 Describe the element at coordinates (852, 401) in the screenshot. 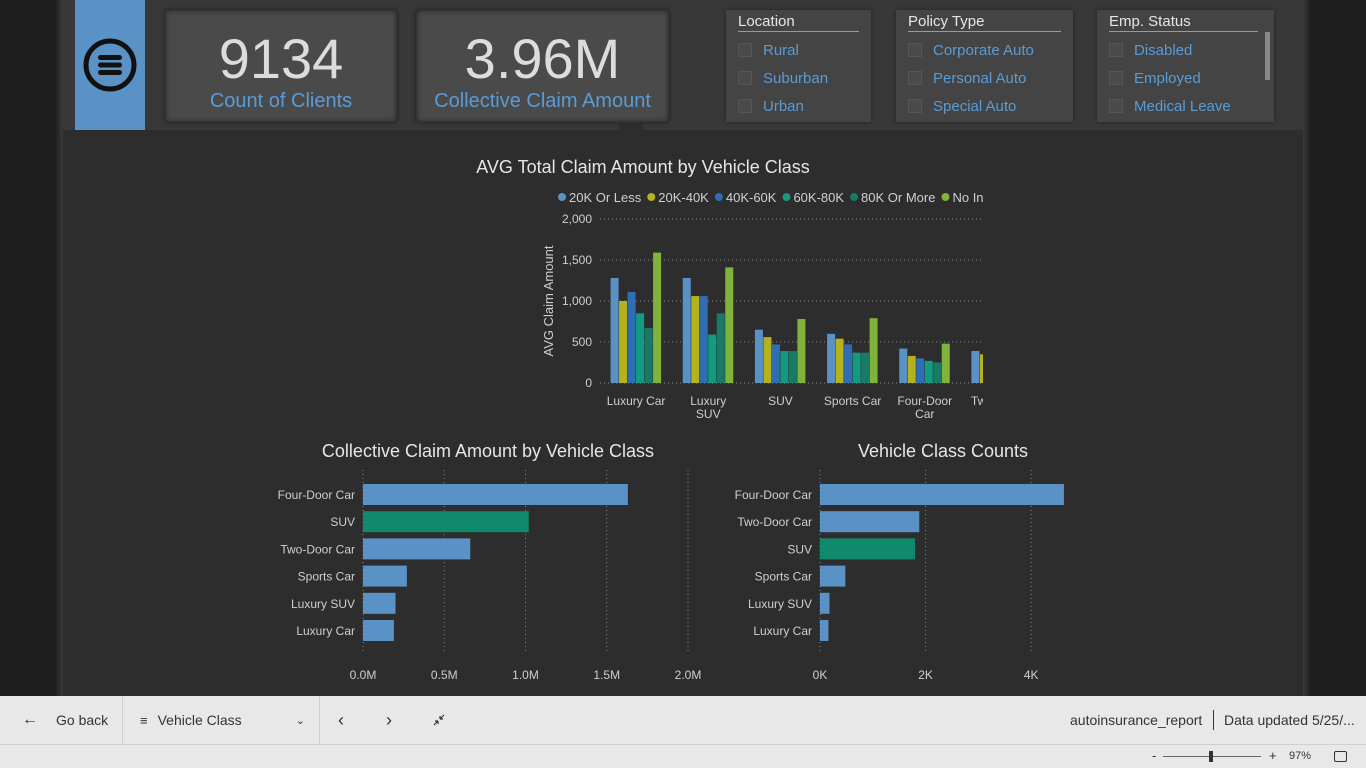

I see `x-tick-label: Sports Car` at that location.